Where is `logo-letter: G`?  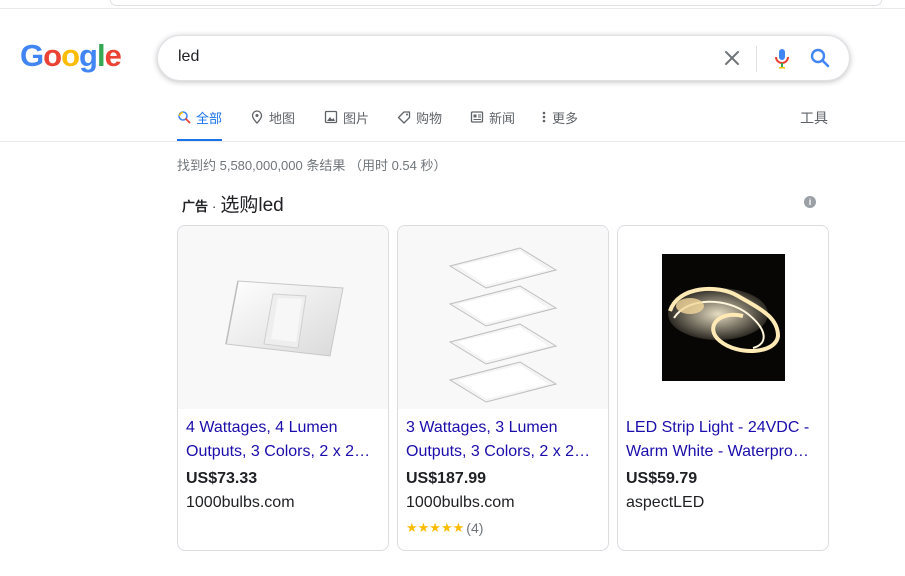
logo-letter: G is located at coordinates (32, 55).